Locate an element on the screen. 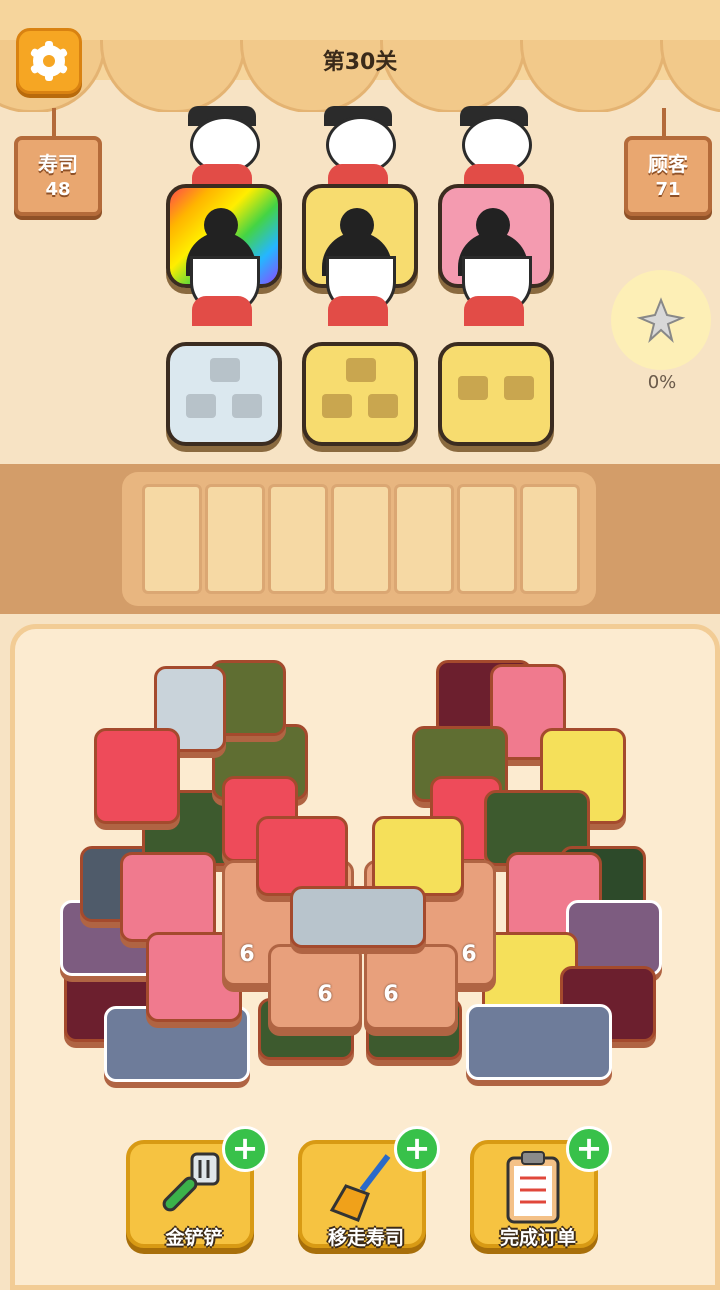 This screenshot has width=720, height=1290. sushi-count: 48 is located at coordinates (58, 189).